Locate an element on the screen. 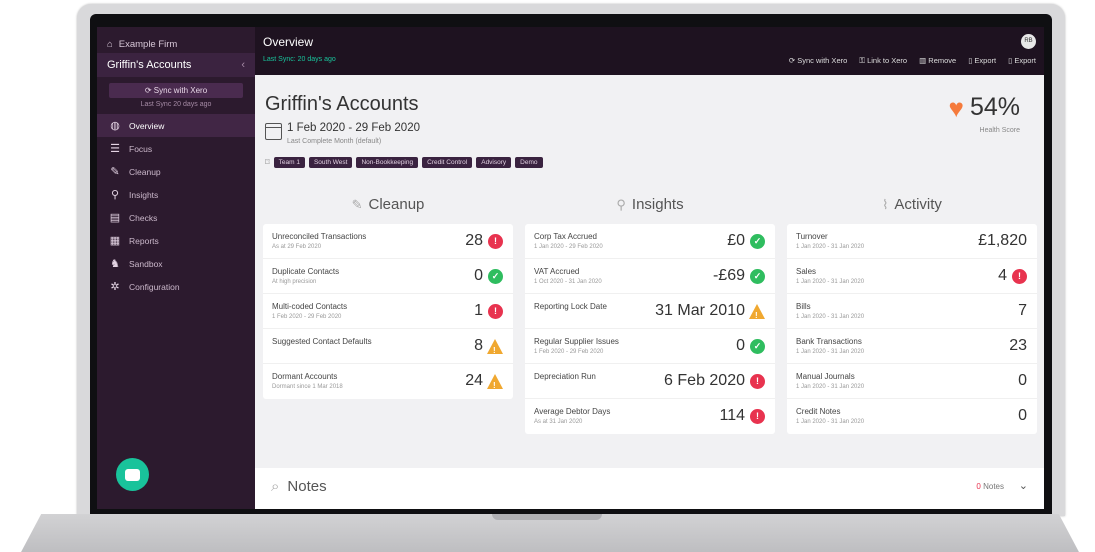  metric-label: Dormant Accounts is located at coordinates (305, 376).